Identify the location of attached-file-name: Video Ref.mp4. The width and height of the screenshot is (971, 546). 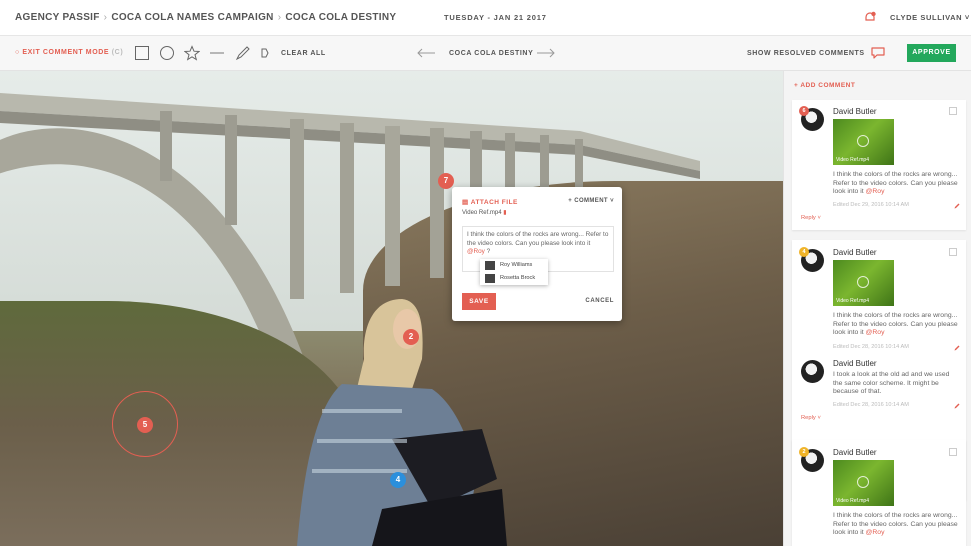
(482, 213).